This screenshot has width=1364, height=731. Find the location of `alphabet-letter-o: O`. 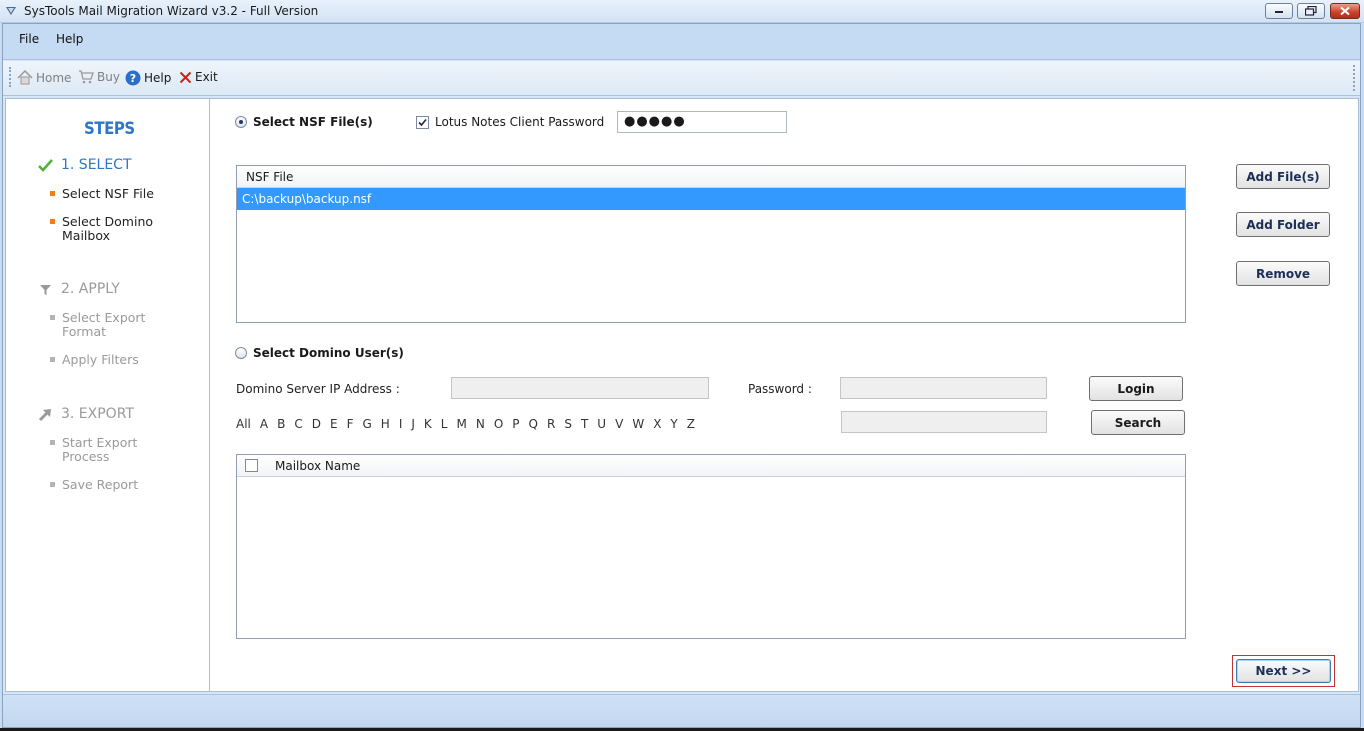

alphabet-letter-o: O is located at coordinates (498, 424).